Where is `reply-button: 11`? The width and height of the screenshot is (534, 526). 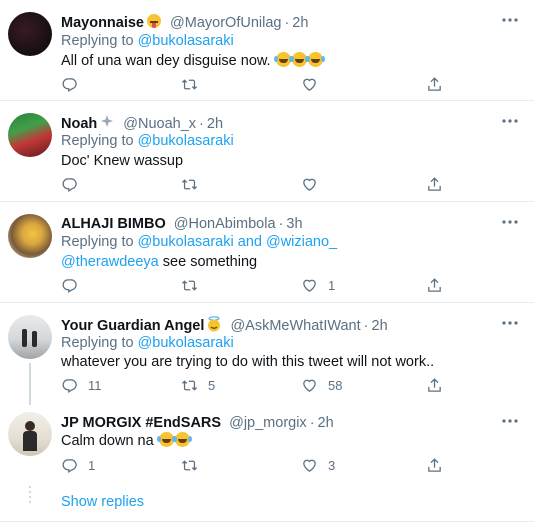 reply-button: 11 is located at coordinates (81, 385).